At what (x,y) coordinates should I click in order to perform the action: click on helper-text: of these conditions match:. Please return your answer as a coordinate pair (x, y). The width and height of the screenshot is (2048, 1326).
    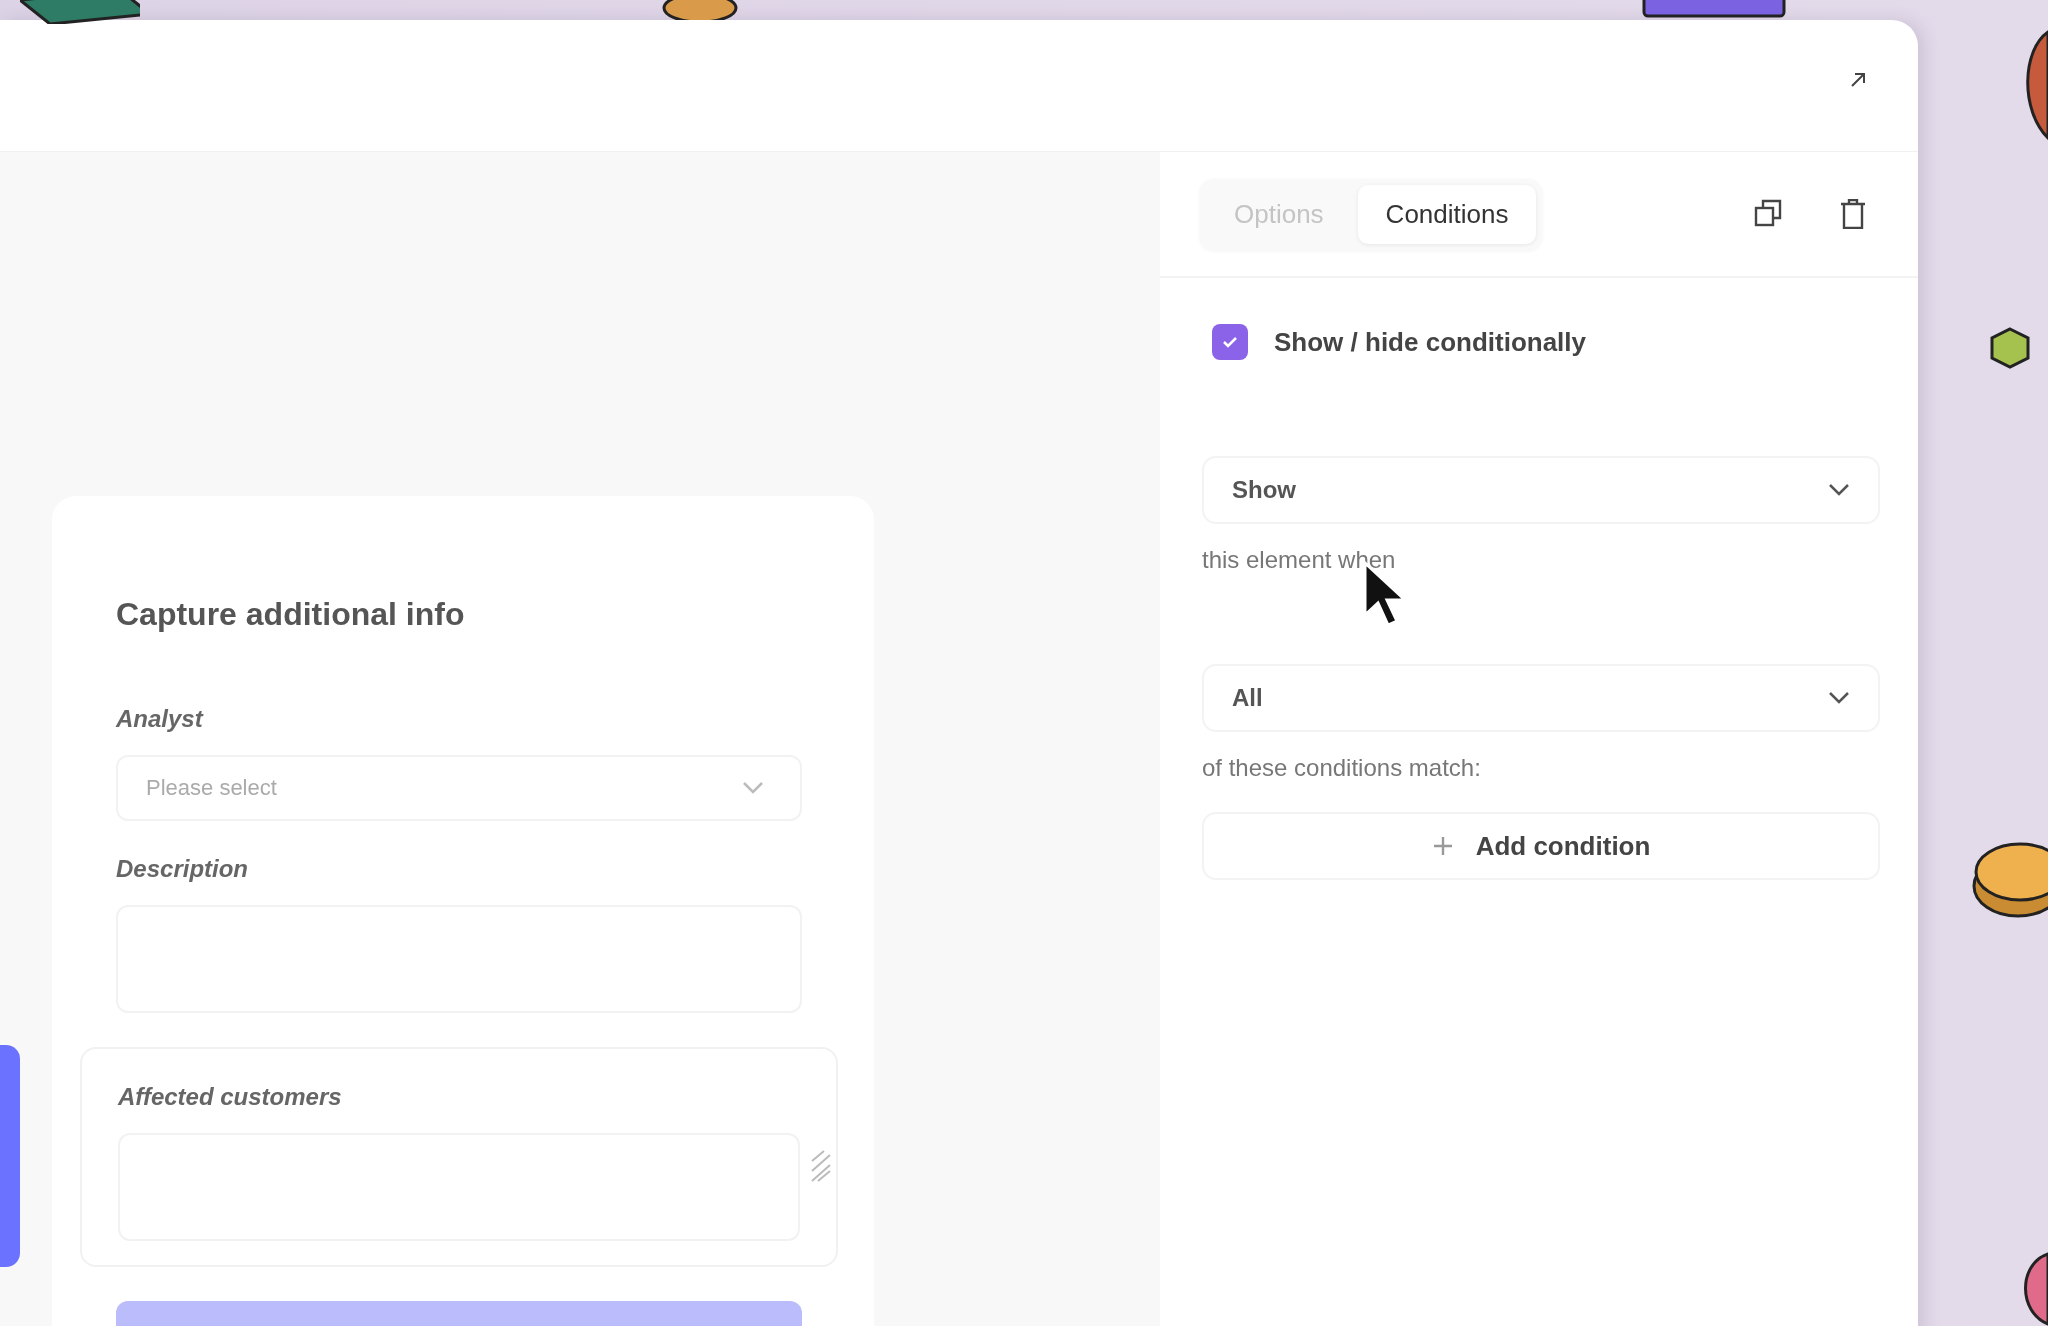
    Looking at the image, I should click on (1342, 768).